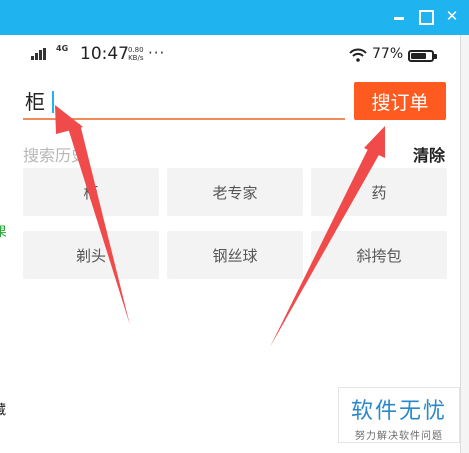 Image resolution: width=469 pixels, height=453 pixels. I want to click on search-input, so click(184, 101).